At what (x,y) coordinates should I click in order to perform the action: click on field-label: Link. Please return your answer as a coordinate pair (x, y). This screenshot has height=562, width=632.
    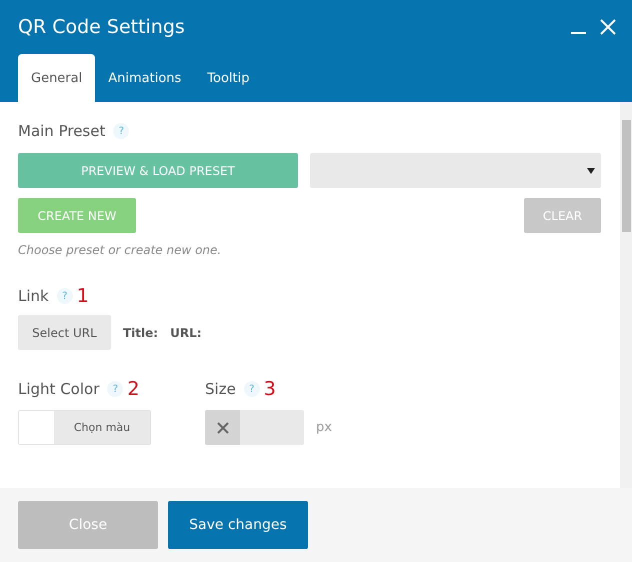
    Looking at the image, I should click on (33, 296).